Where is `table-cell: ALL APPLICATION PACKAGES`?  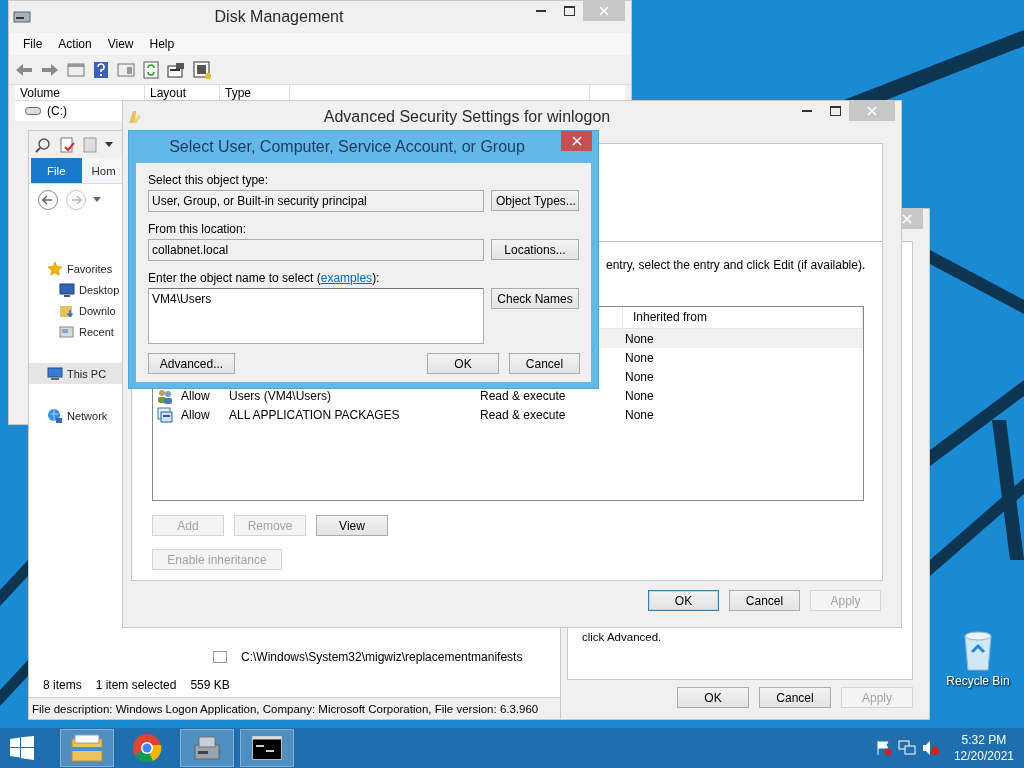
table-cell: ALL APPLICATION PACKAGES is located at coordinates (314, 414).